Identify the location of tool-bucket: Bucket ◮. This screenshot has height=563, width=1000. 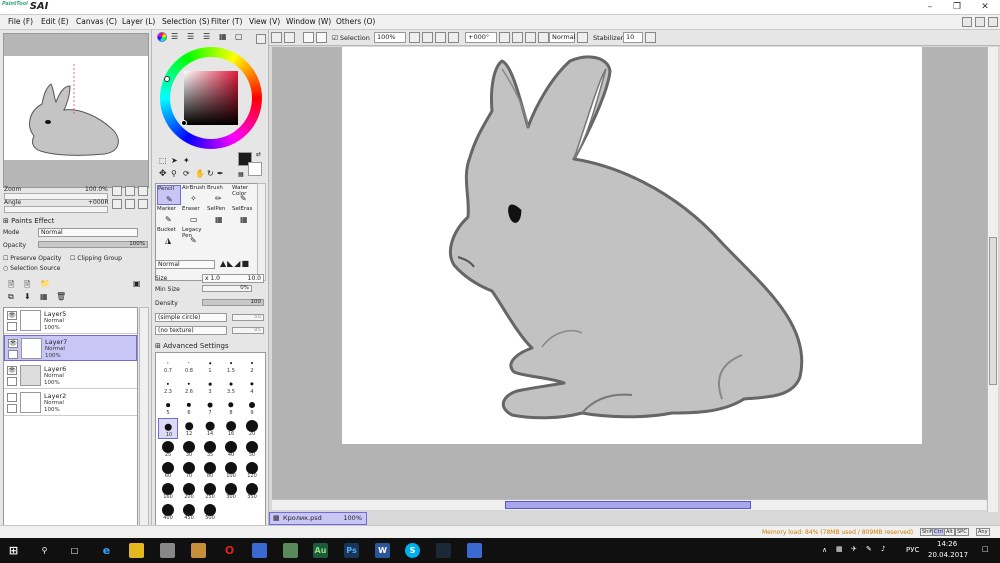
(169, 237).